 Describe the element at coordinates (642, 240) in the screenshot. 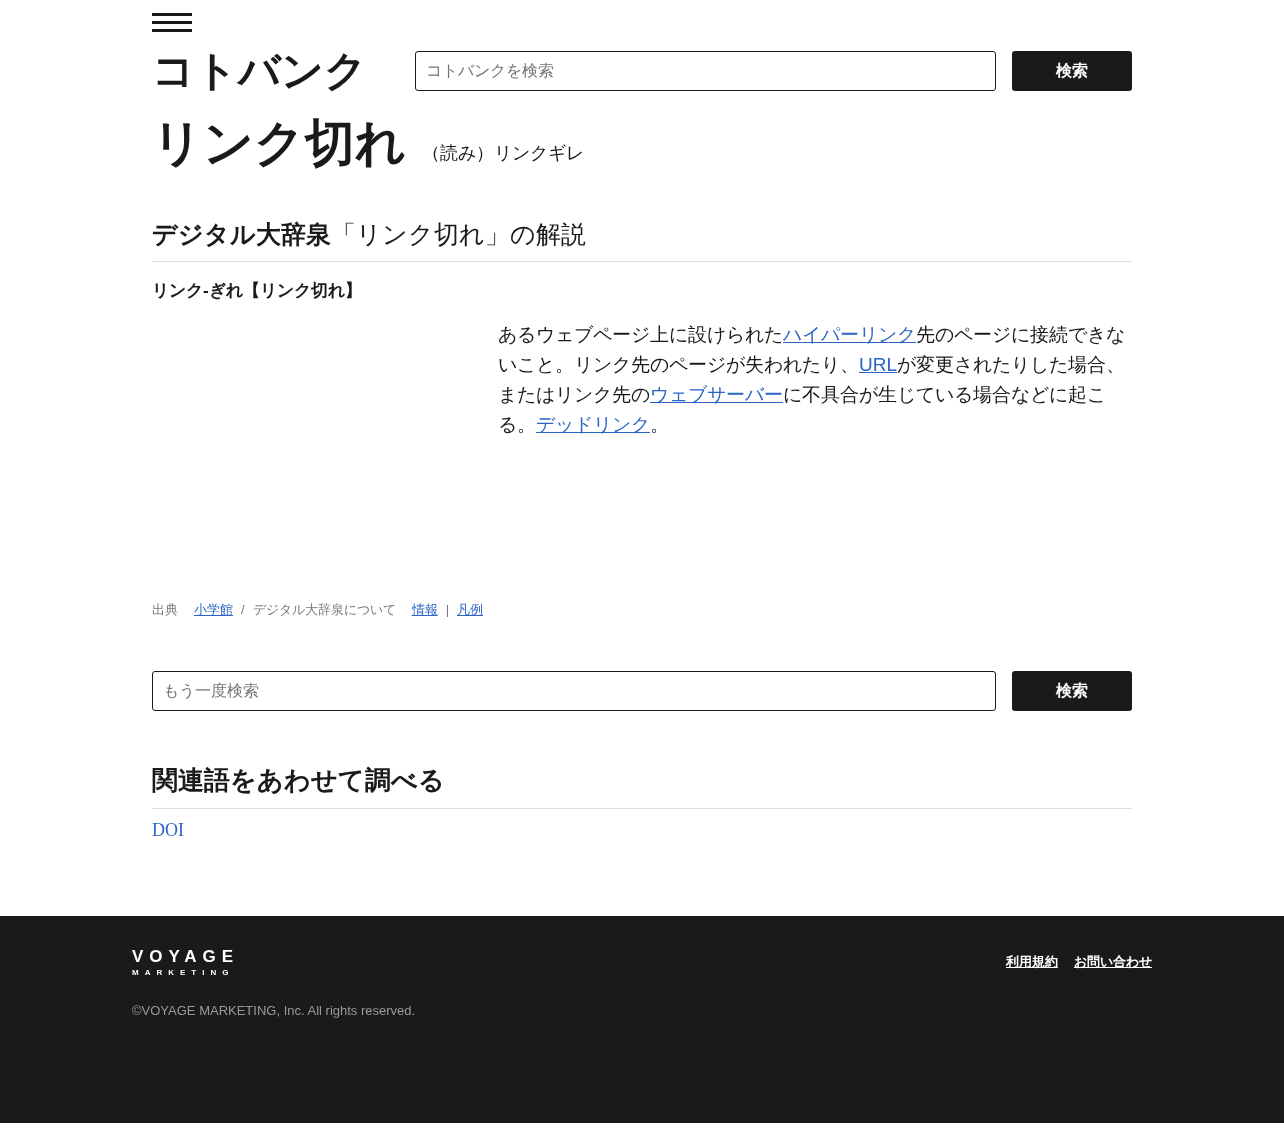

I see `section-heading: デジタル大辞泉「リンク切れ」の解説` at that location.